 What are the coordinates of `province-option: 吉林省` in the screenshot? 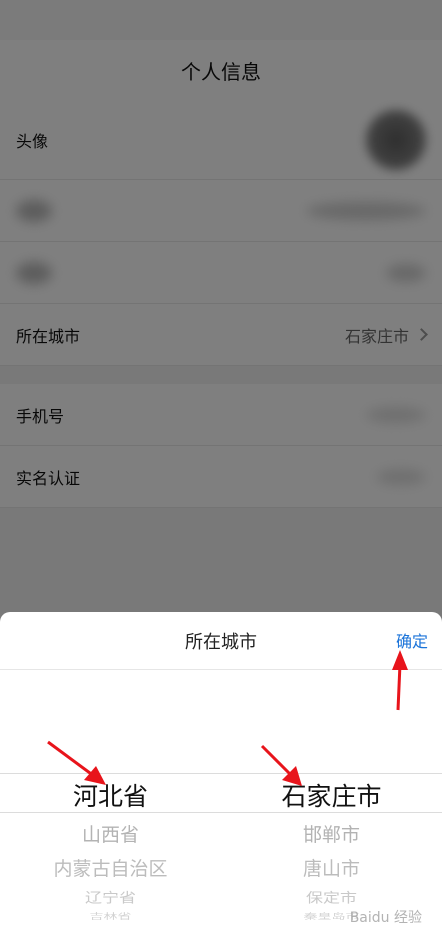 It's located at (110, 916).